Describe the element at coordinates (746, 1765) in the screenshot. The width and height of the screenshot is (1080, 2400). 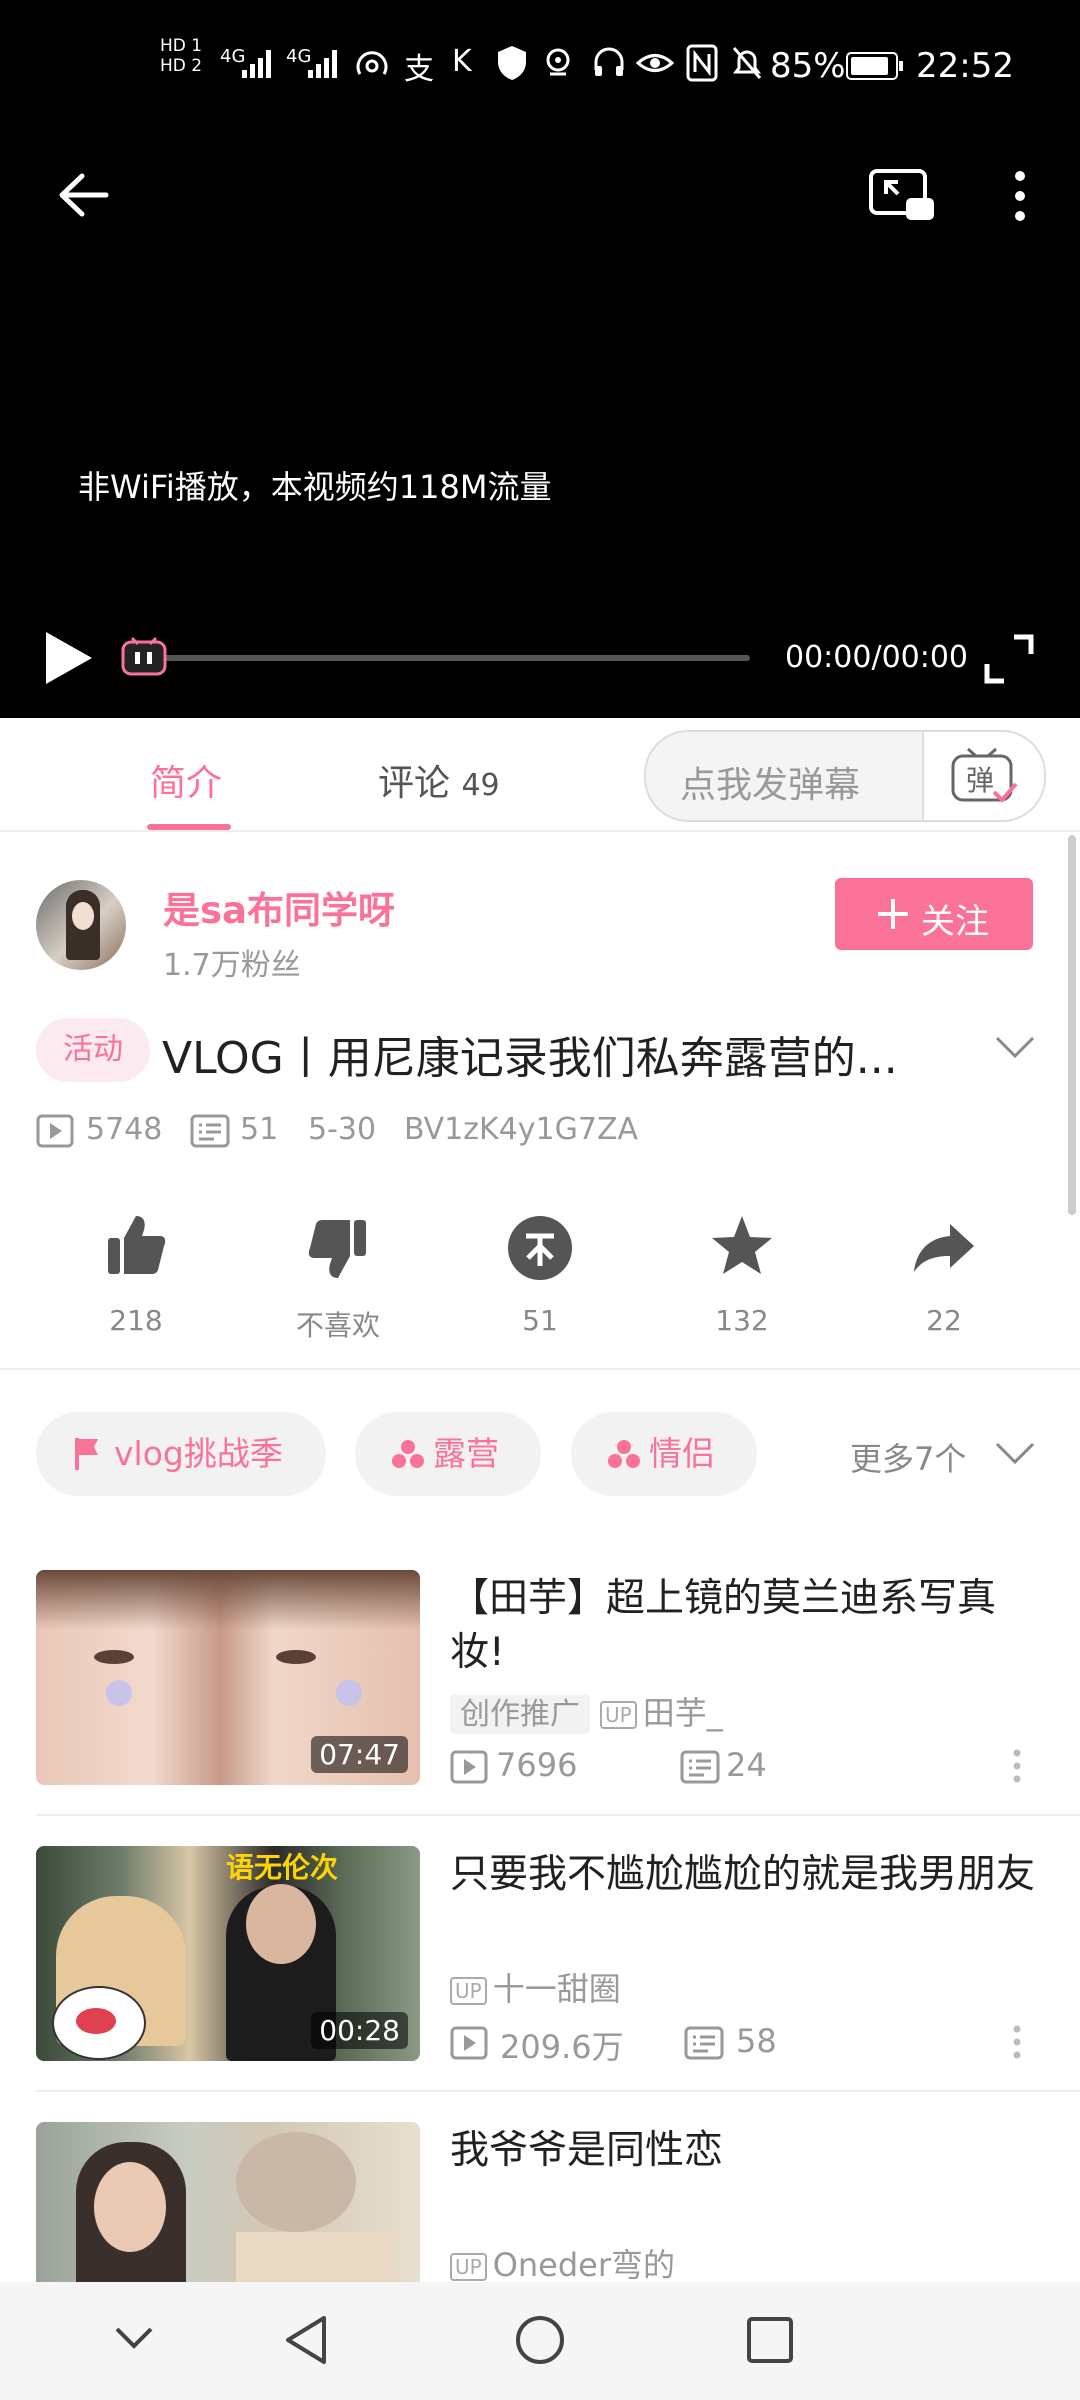
I see `danmaku-count: 24` at that location.